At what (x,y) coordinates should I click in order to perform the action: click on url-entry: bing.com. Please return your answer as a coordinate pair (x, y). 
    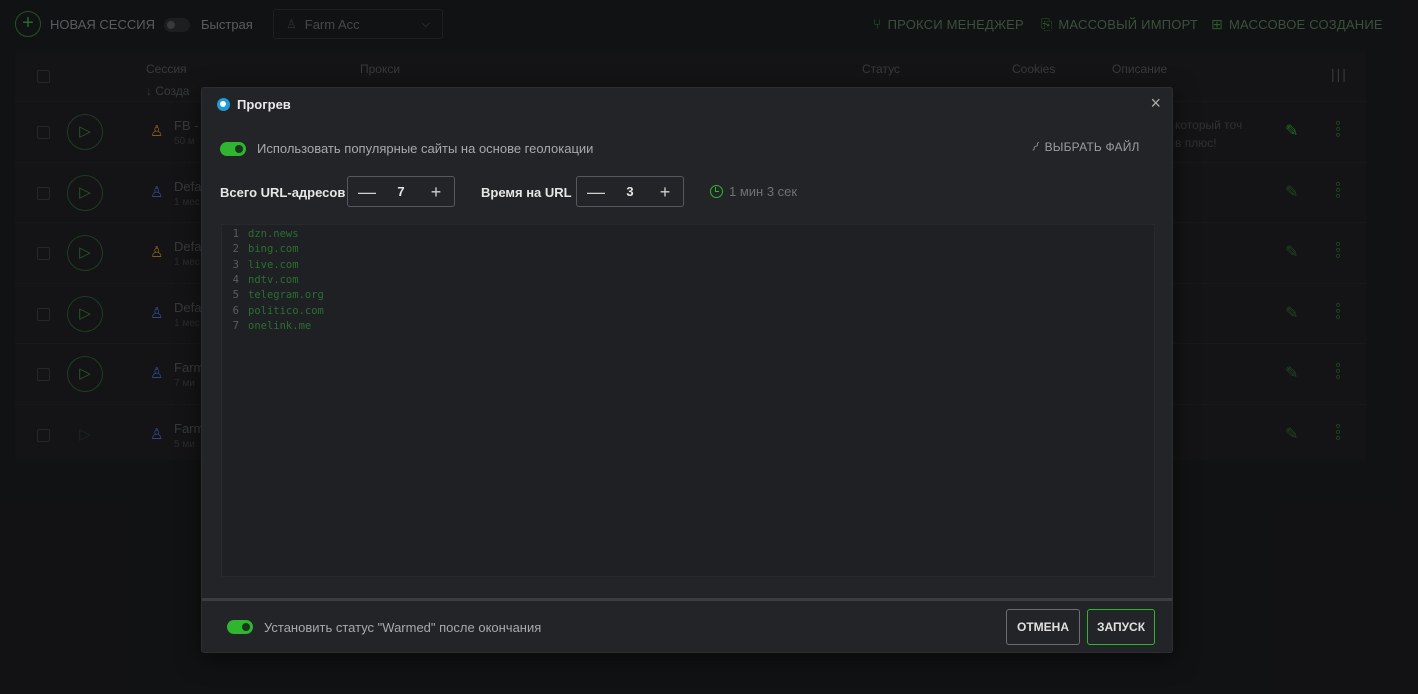
    Looking at the image, I should click on (273, 249).